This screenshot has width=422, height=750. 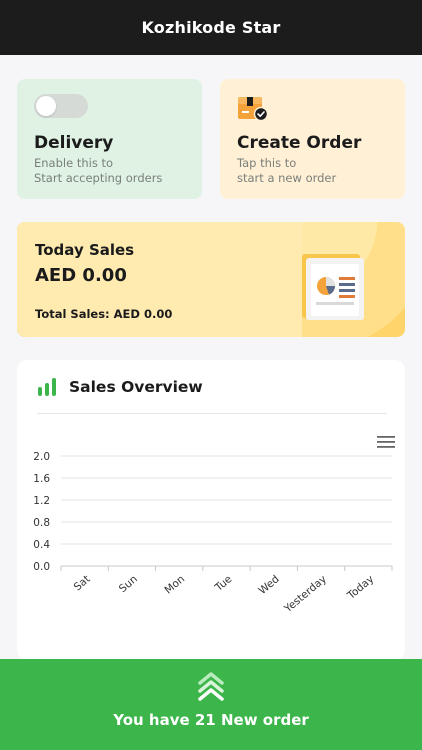 I want to click on toggle-knob, so click(x=46, y=106).